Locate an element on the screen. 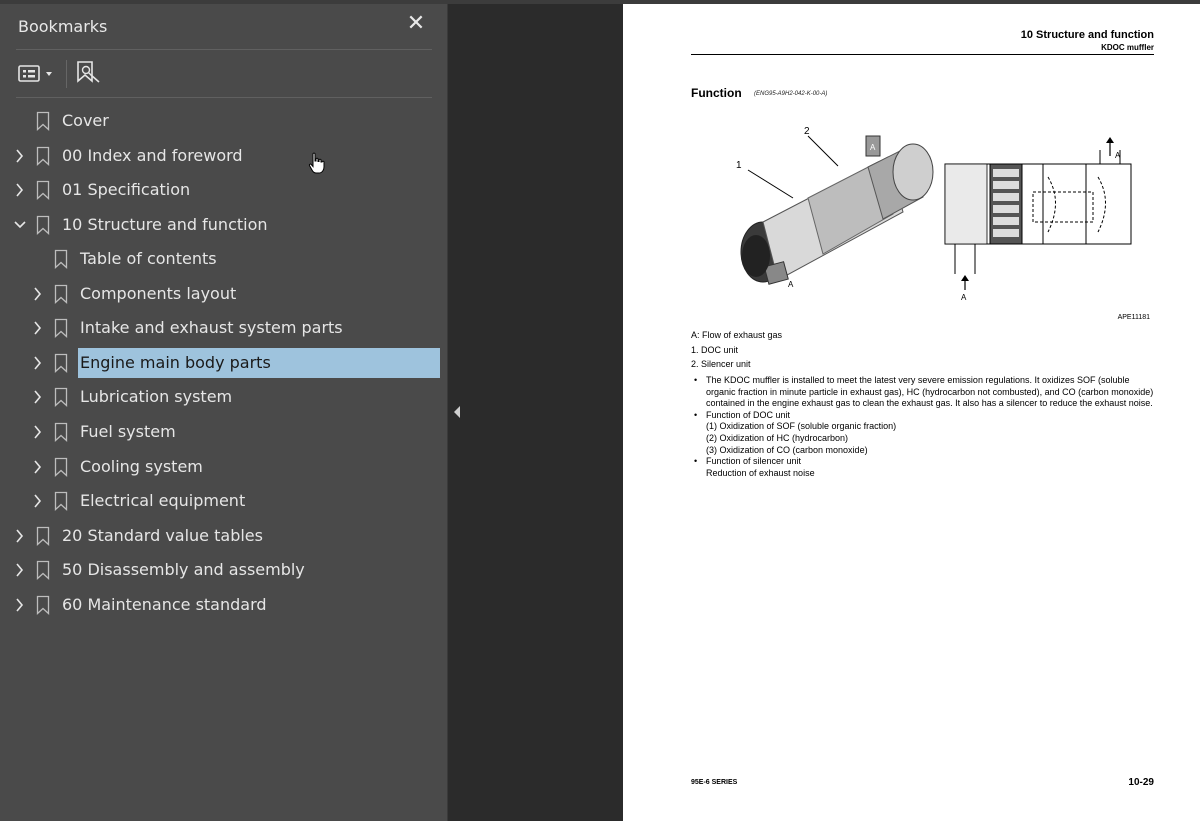 The image size is (1200, 821). bookmark-item-50-disassembly-and-assembly: 50 Disassembly and assembly is located at coordinates (215, 570).